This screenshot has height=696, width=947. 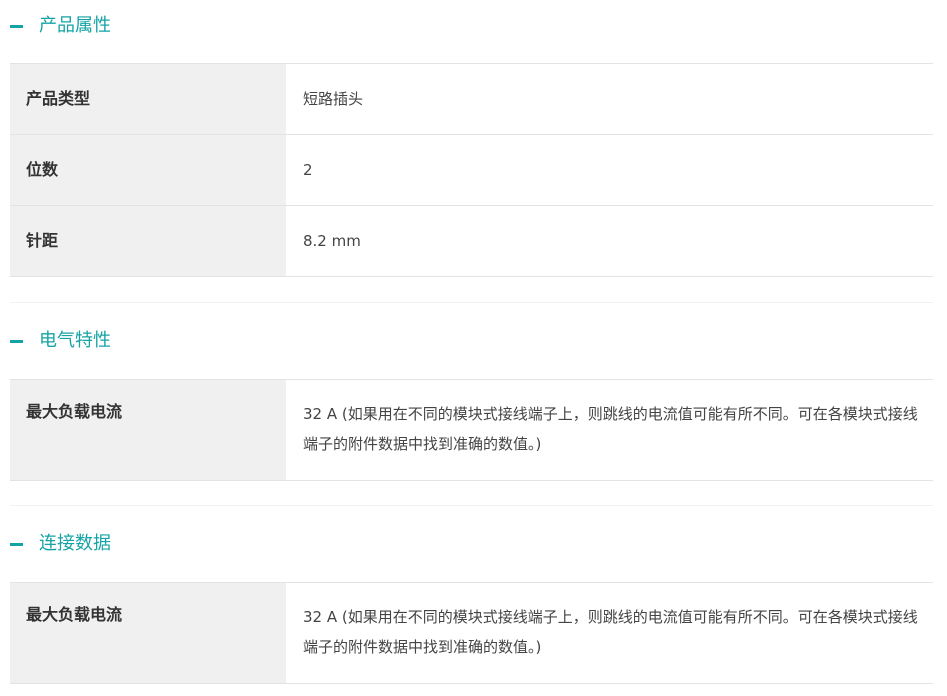 I want to click on spec-label: 针距, so click(x=148, y=241).